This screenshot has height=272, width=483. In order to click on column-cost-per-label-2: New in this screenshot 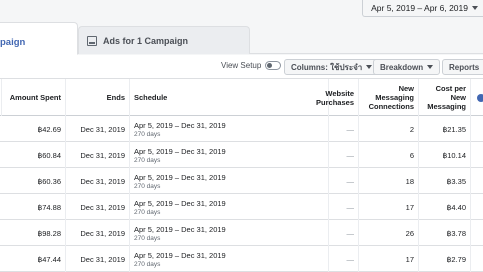, I will do `click(458, 97)`.